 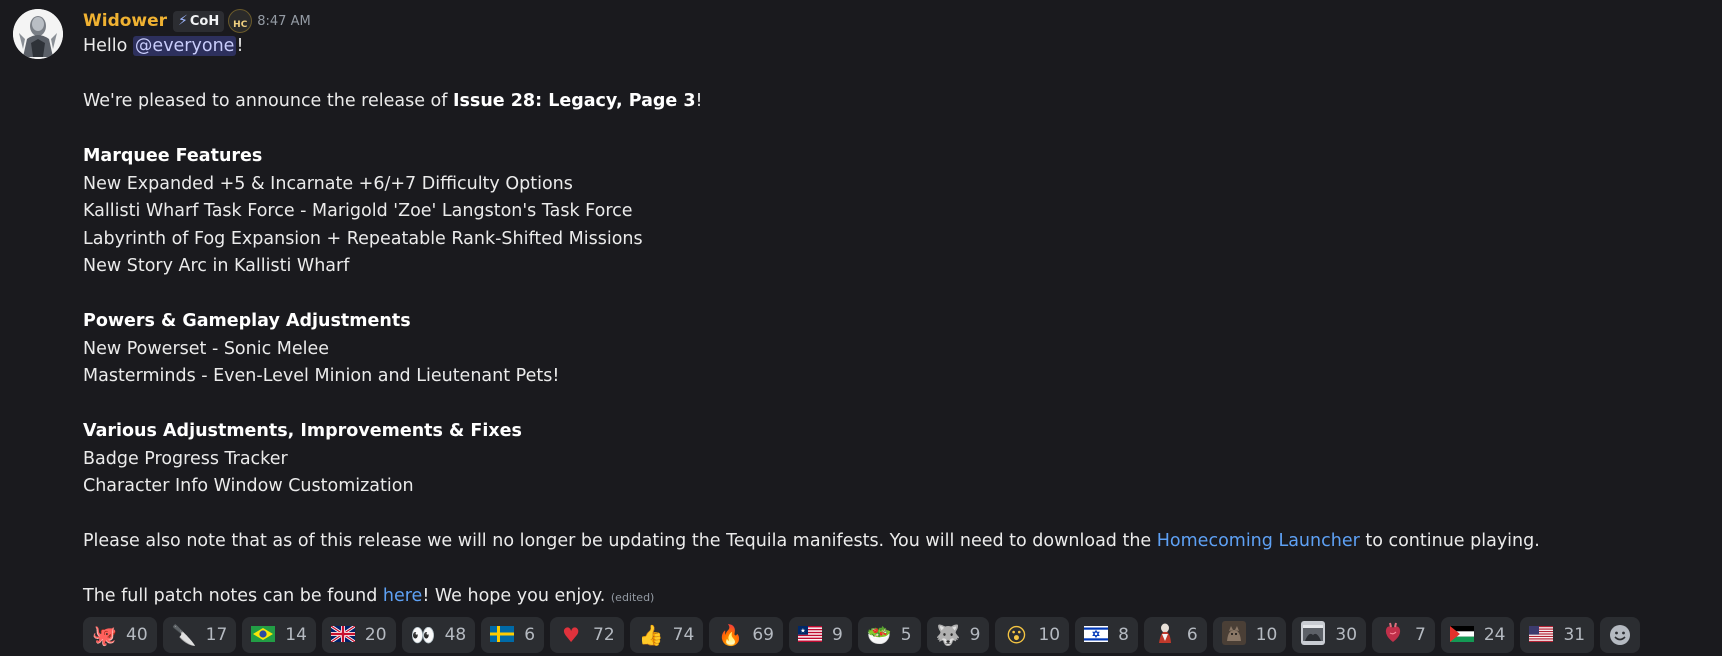 What do you see at coordinates (809, 635) in the screenshot?
I see `flag-liberia-icon: ★` at bounding box center [809, 635].